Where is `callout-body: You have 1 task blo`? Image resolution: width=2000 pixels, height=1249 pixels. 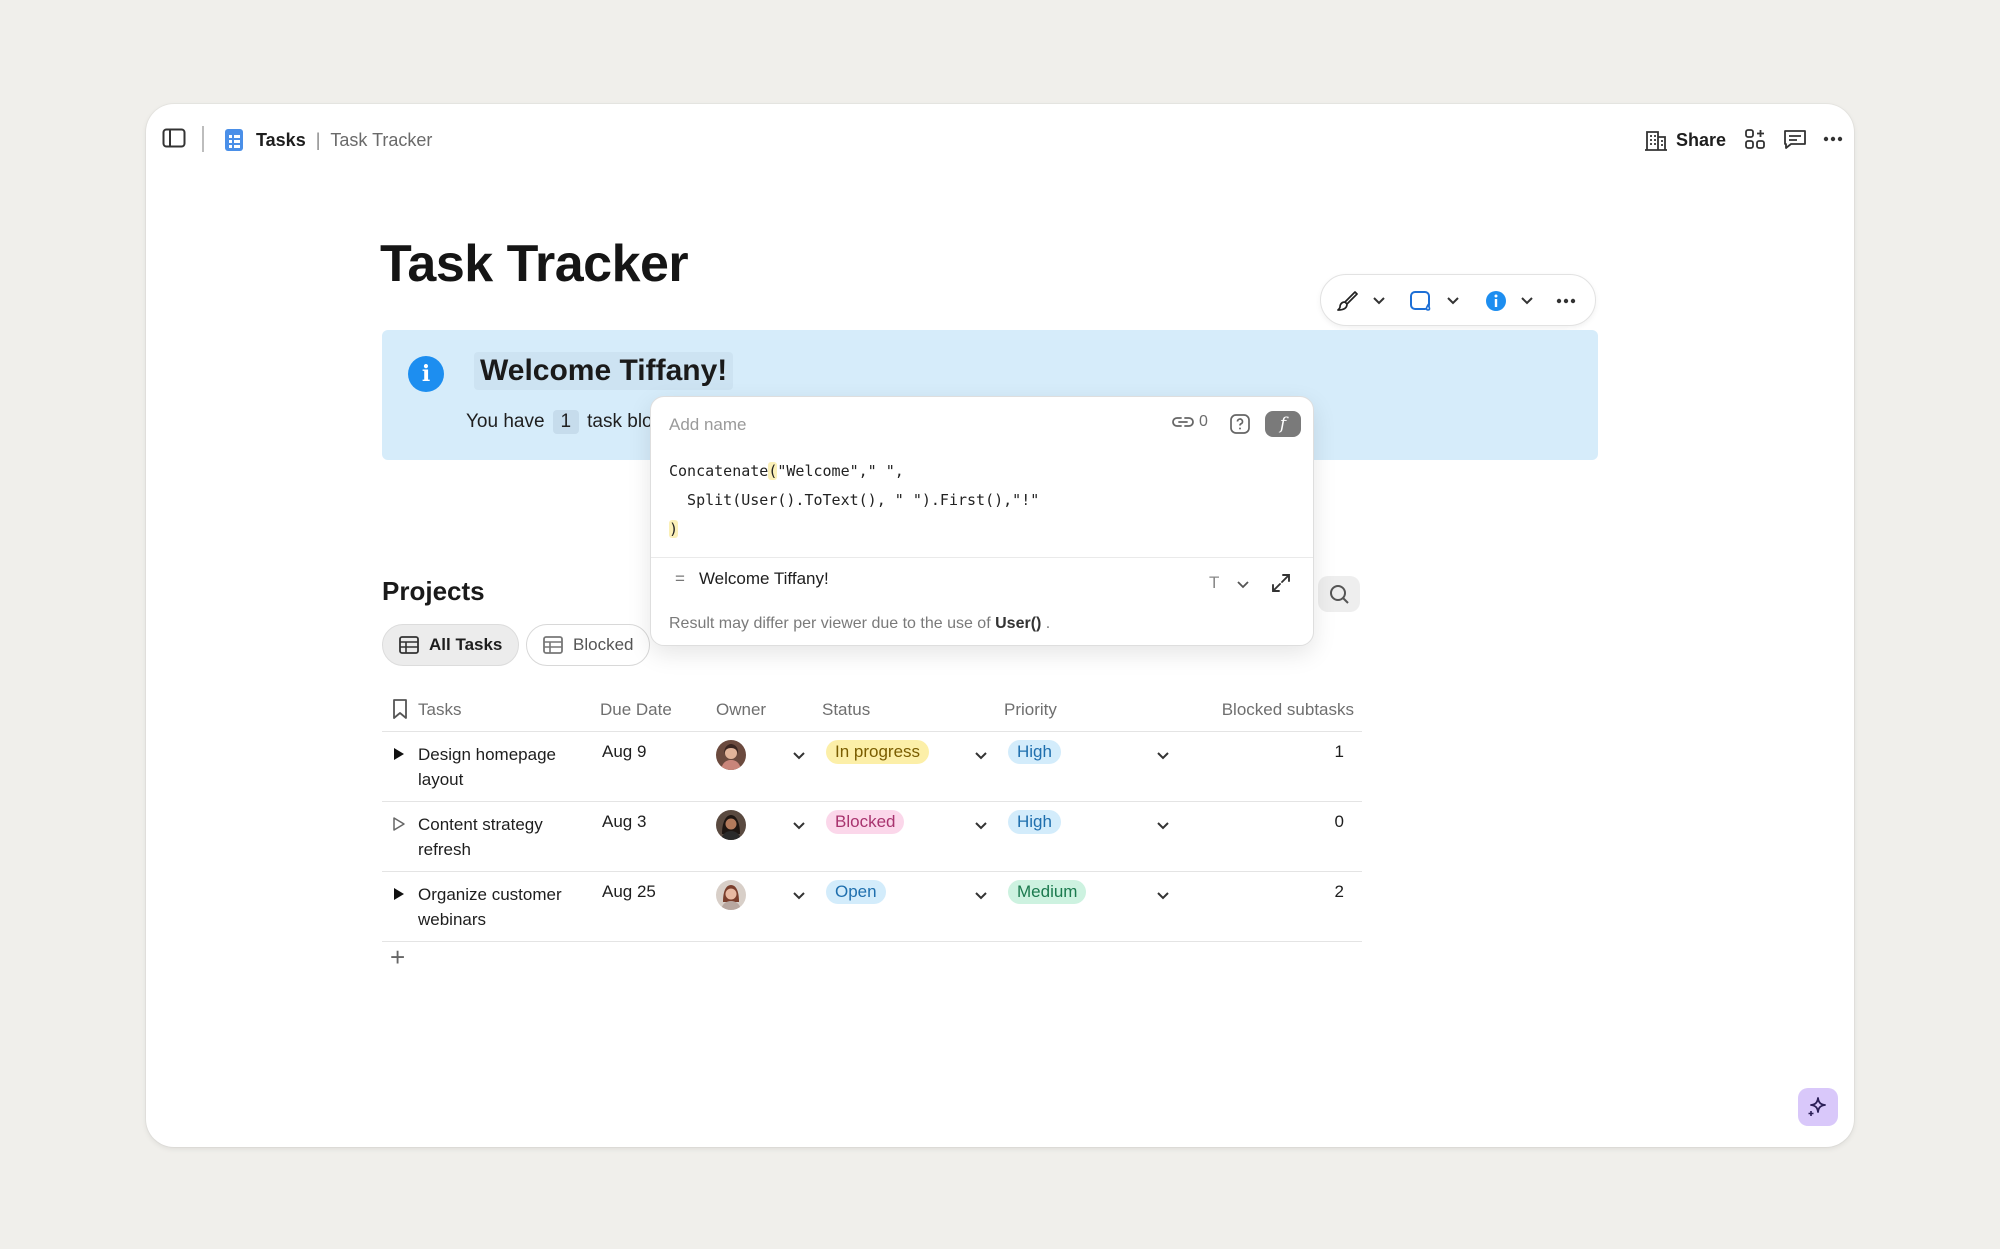 callout-body: You have 1 task blo is located at coordinates (559, 422).